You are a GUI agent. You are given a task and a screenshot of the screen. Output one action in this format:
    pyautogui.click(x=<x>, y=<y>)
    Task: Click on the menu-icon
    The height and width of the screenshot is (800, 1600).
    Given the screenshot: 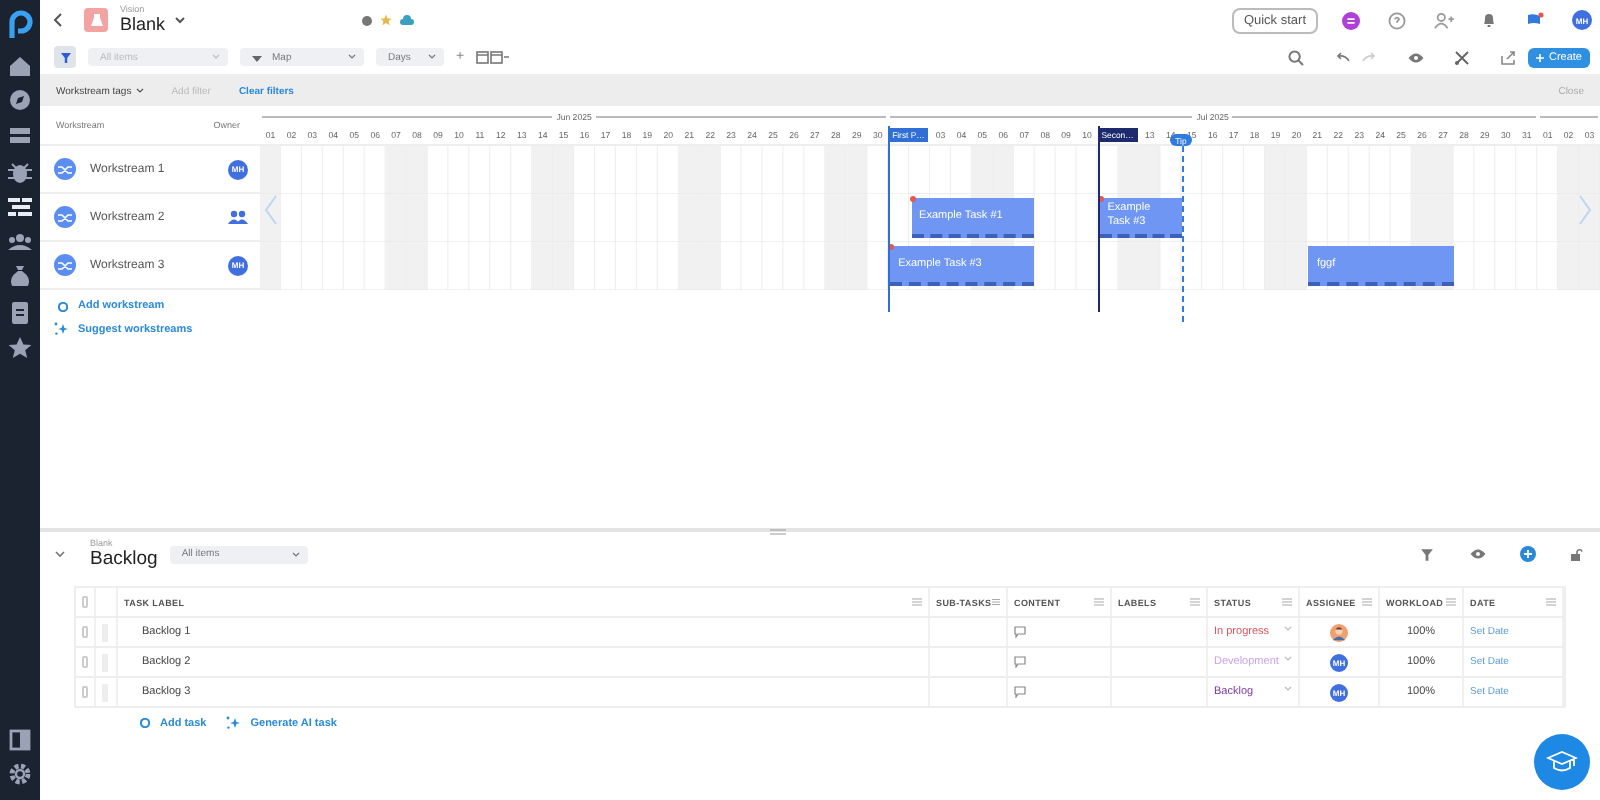 What is the action you would take?
    pyautogui.click(x=995, y=602)
    